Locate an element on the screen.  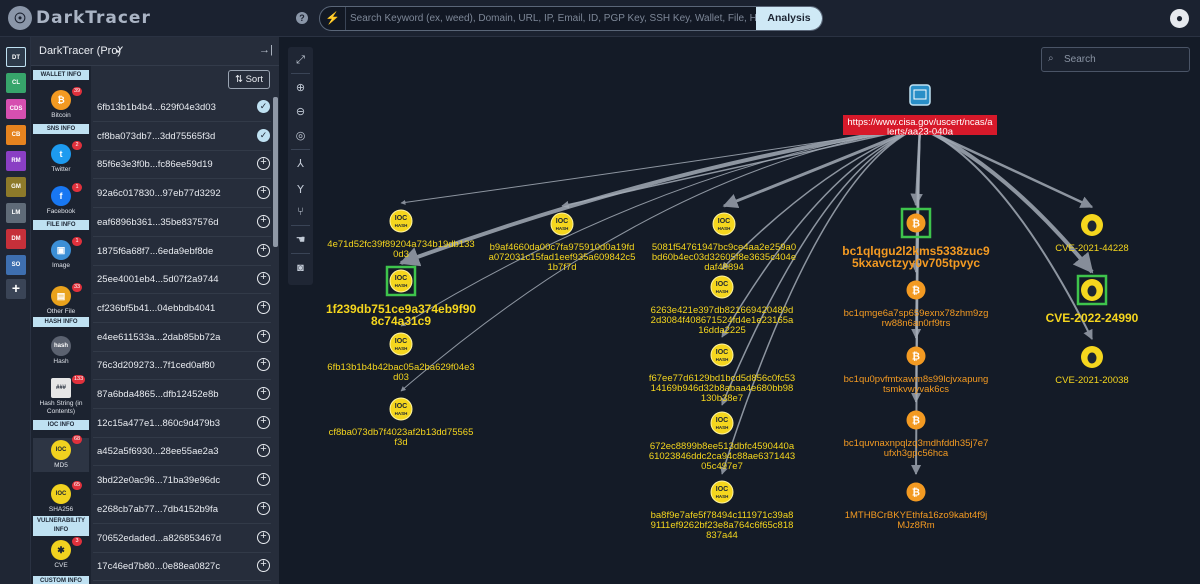
list-scrollbar is located at coordinates (275, 172).